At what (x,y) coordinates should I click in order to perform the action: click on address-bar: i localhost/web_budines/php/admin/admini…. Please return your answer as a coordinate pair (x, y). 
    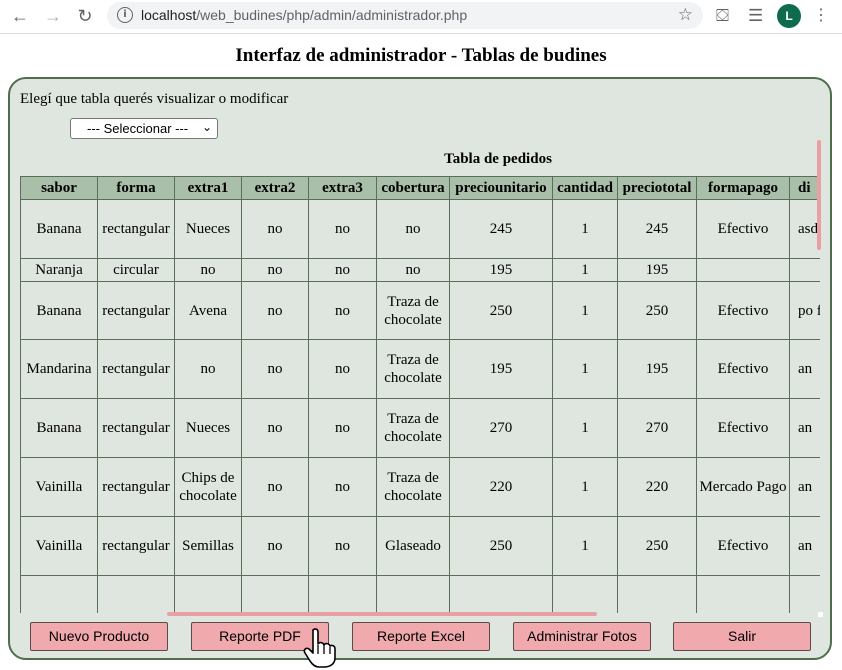
    Looking at the image, I should click on (405, 15).